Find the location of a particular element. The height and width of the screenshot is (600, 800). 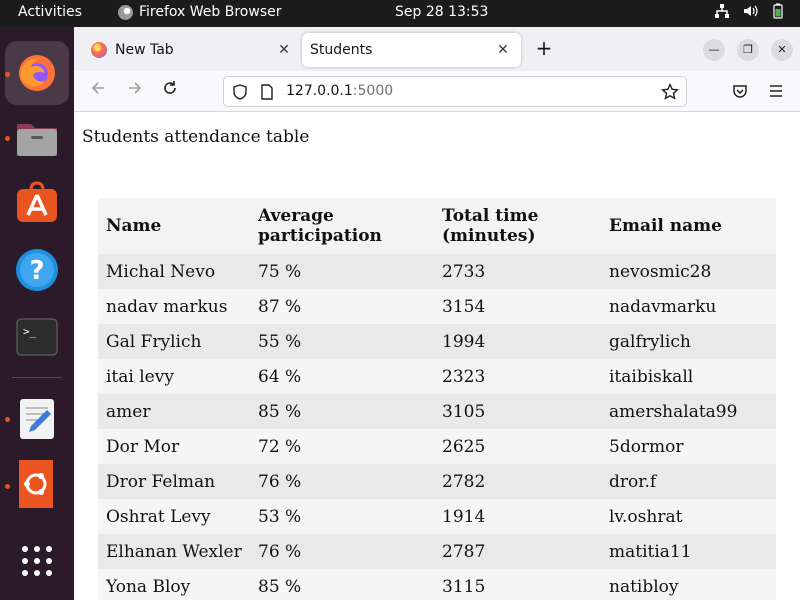

cell-email: lv.oshrat is located at coordinates (646, 516).